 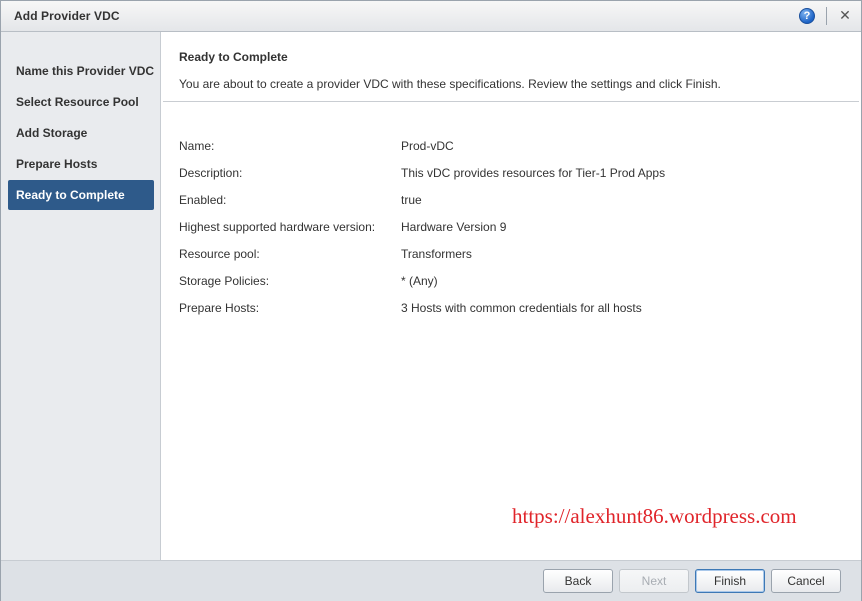 I want to click on summary-value: Hardware Version 9, so click(x=454, y=227).